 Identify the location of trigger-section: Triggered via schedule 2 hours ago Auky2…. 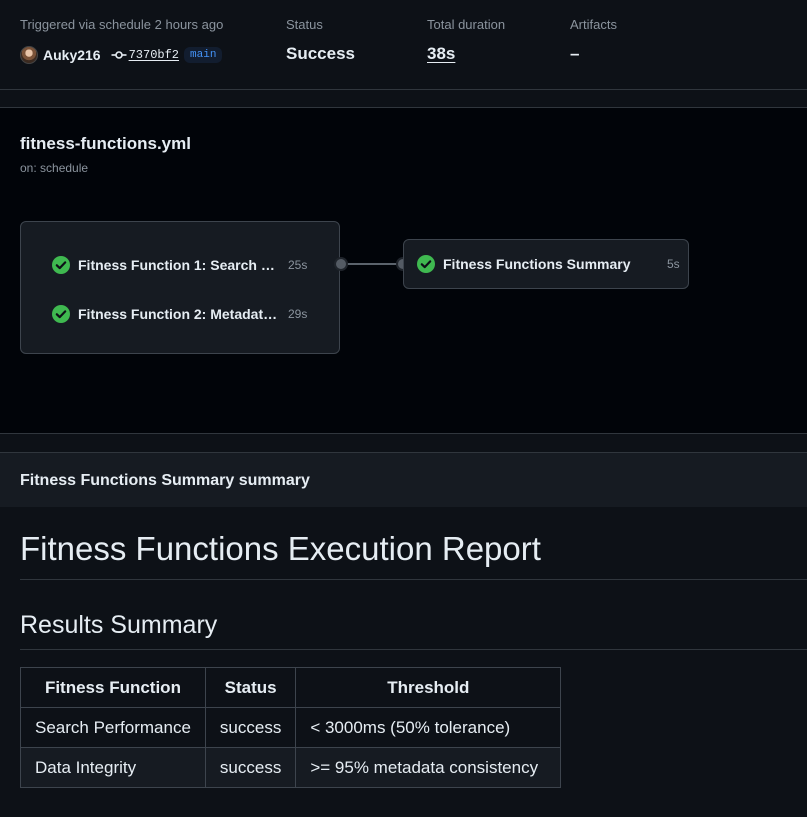
(121, 41).